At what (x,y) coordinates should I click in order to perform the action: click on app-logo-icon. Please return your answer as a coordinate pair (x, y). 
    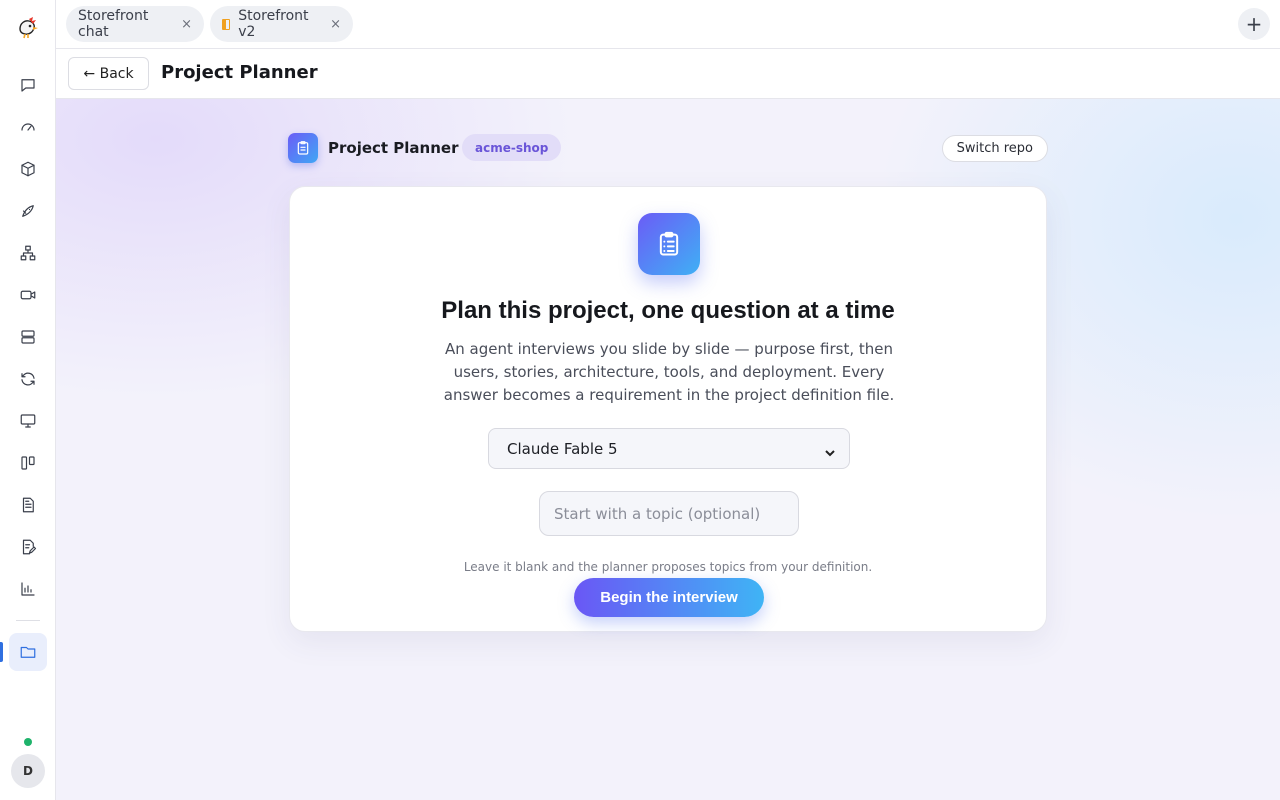
    Looking at the image, I should click on (28, 28).